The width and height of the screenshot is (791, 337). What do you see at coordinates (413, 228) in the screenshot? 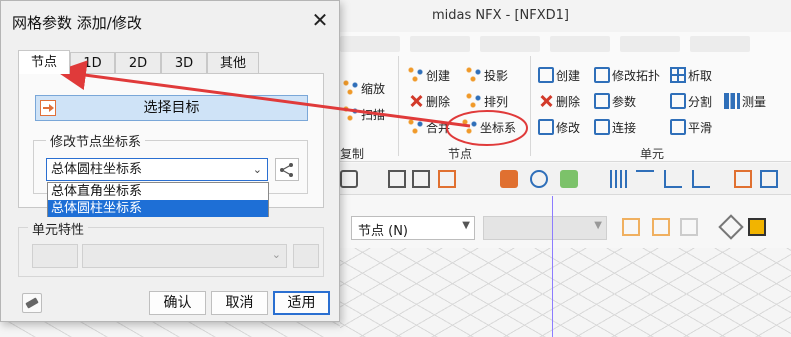
I see `filter-select: 节点 (N) ▼` at bounding box center [413, 228].